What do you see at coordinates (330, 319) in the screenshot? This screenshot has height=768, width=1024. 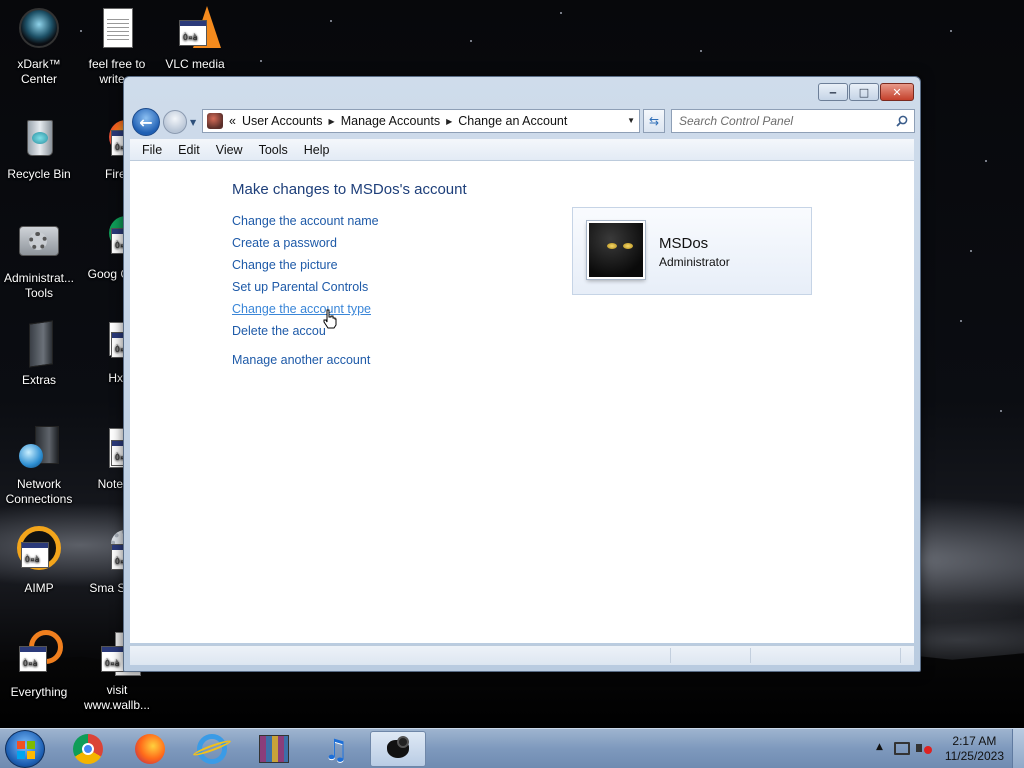 I see `hand-cursor-icon` at bounding box center [330, 319].